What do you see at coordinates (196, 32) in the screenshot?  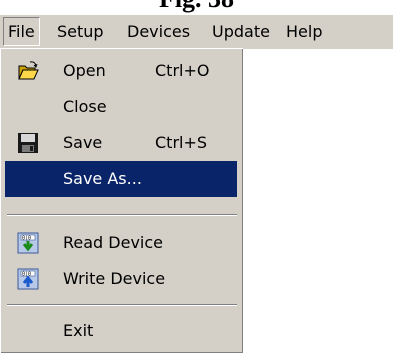 I see `menu-bar: File Setup Devices Update Help` at bounding box center [196, 32].